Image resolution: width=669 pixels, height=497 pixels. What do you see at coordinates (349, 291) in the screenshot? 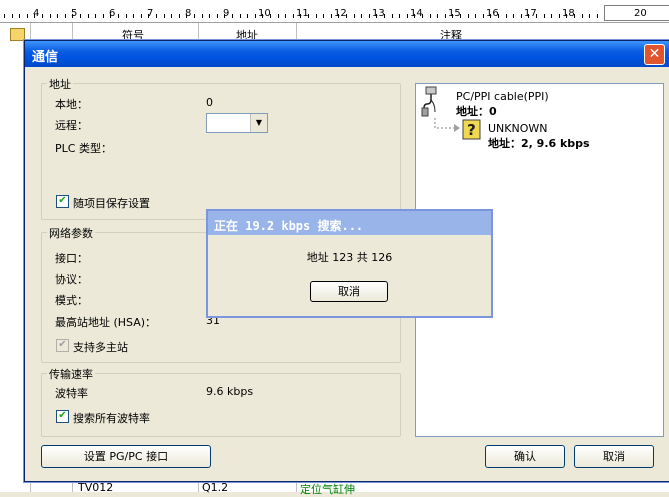
I see `search-cancel-button: 取消` at bounding box center [349, 291].